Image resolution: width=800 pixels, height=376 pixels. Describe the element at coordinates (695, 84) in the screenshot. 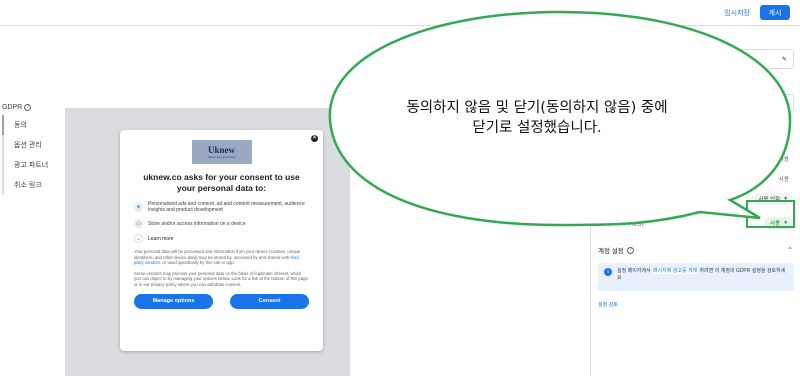

I see `language-label: 언어 ?` at that location.